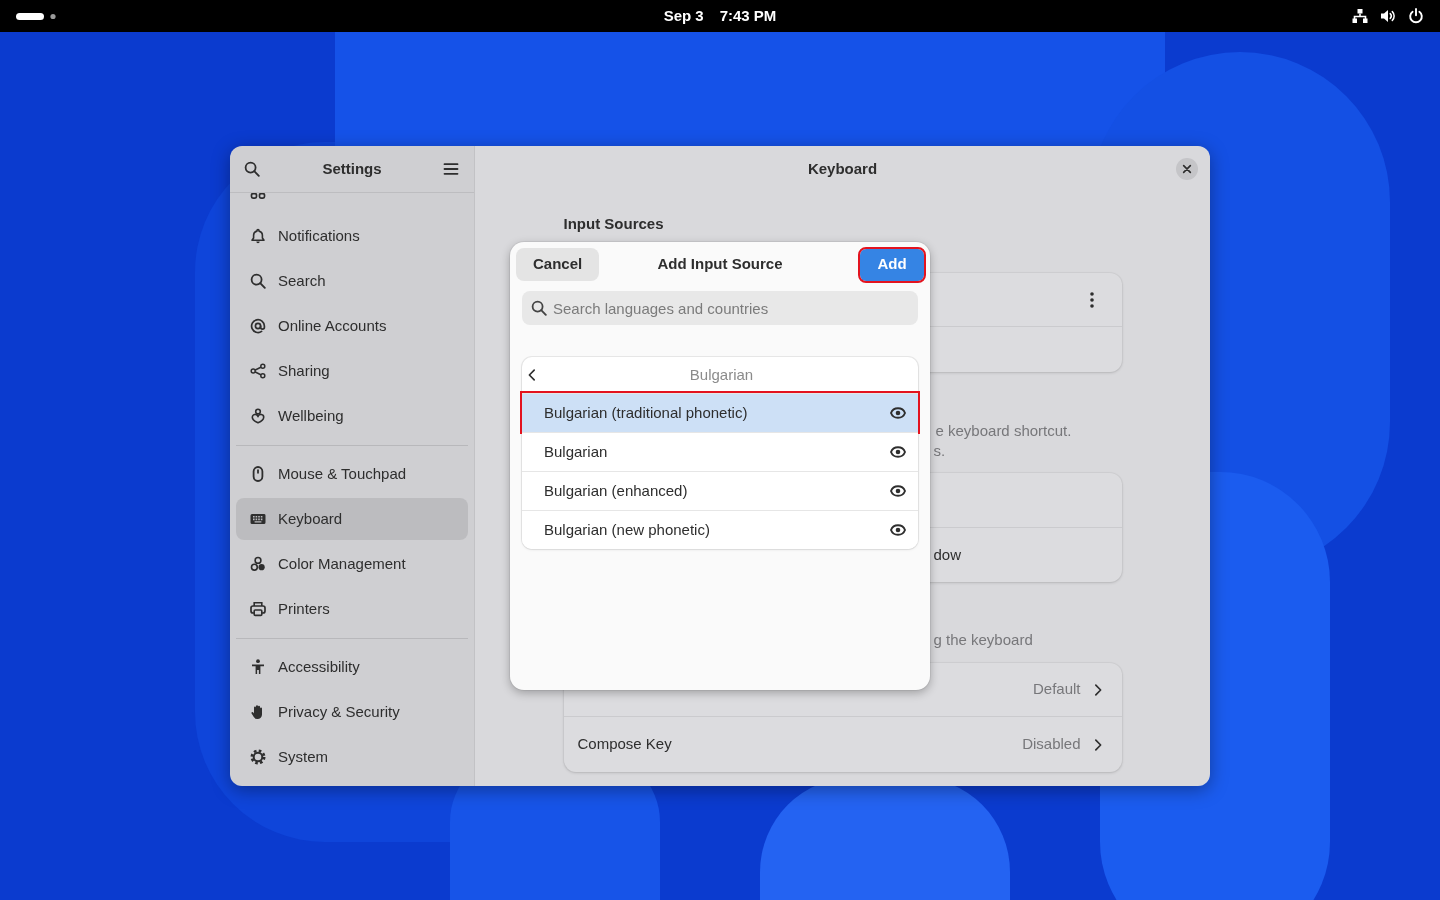 The image size is (1440, 900). I want to click on clock-date: Sep 3, so click(683, 16).